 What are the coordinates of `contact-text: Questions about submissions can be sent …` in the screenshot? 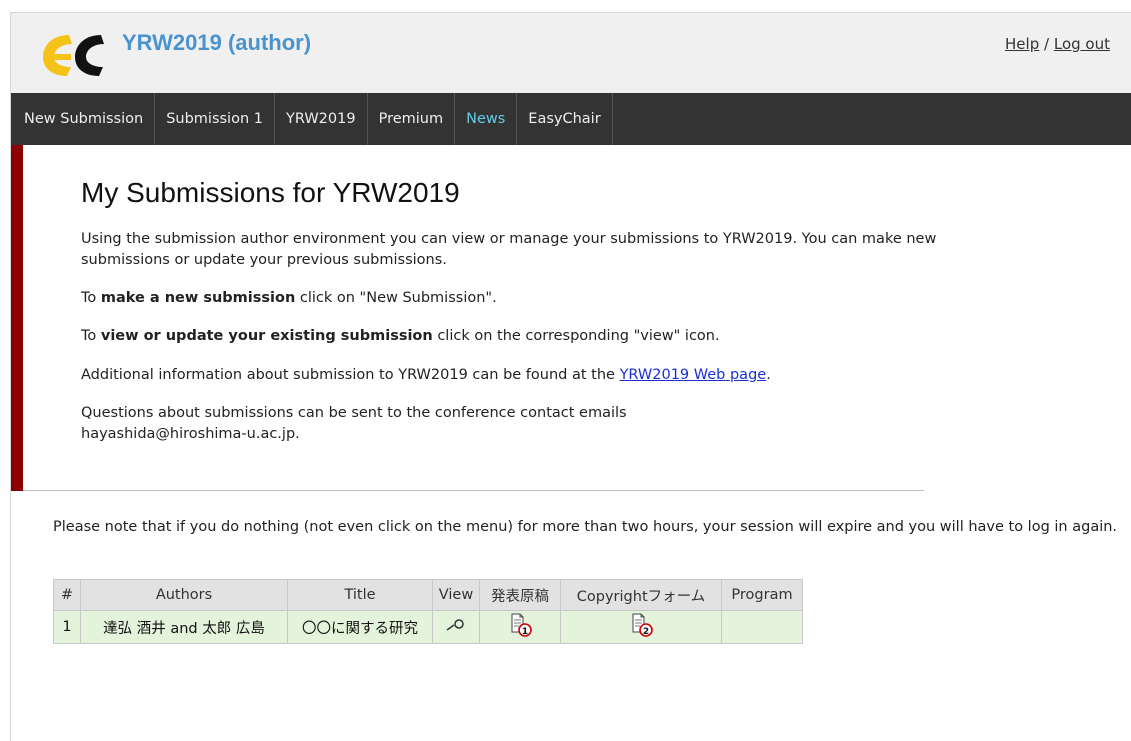 It's located at (354, 413).